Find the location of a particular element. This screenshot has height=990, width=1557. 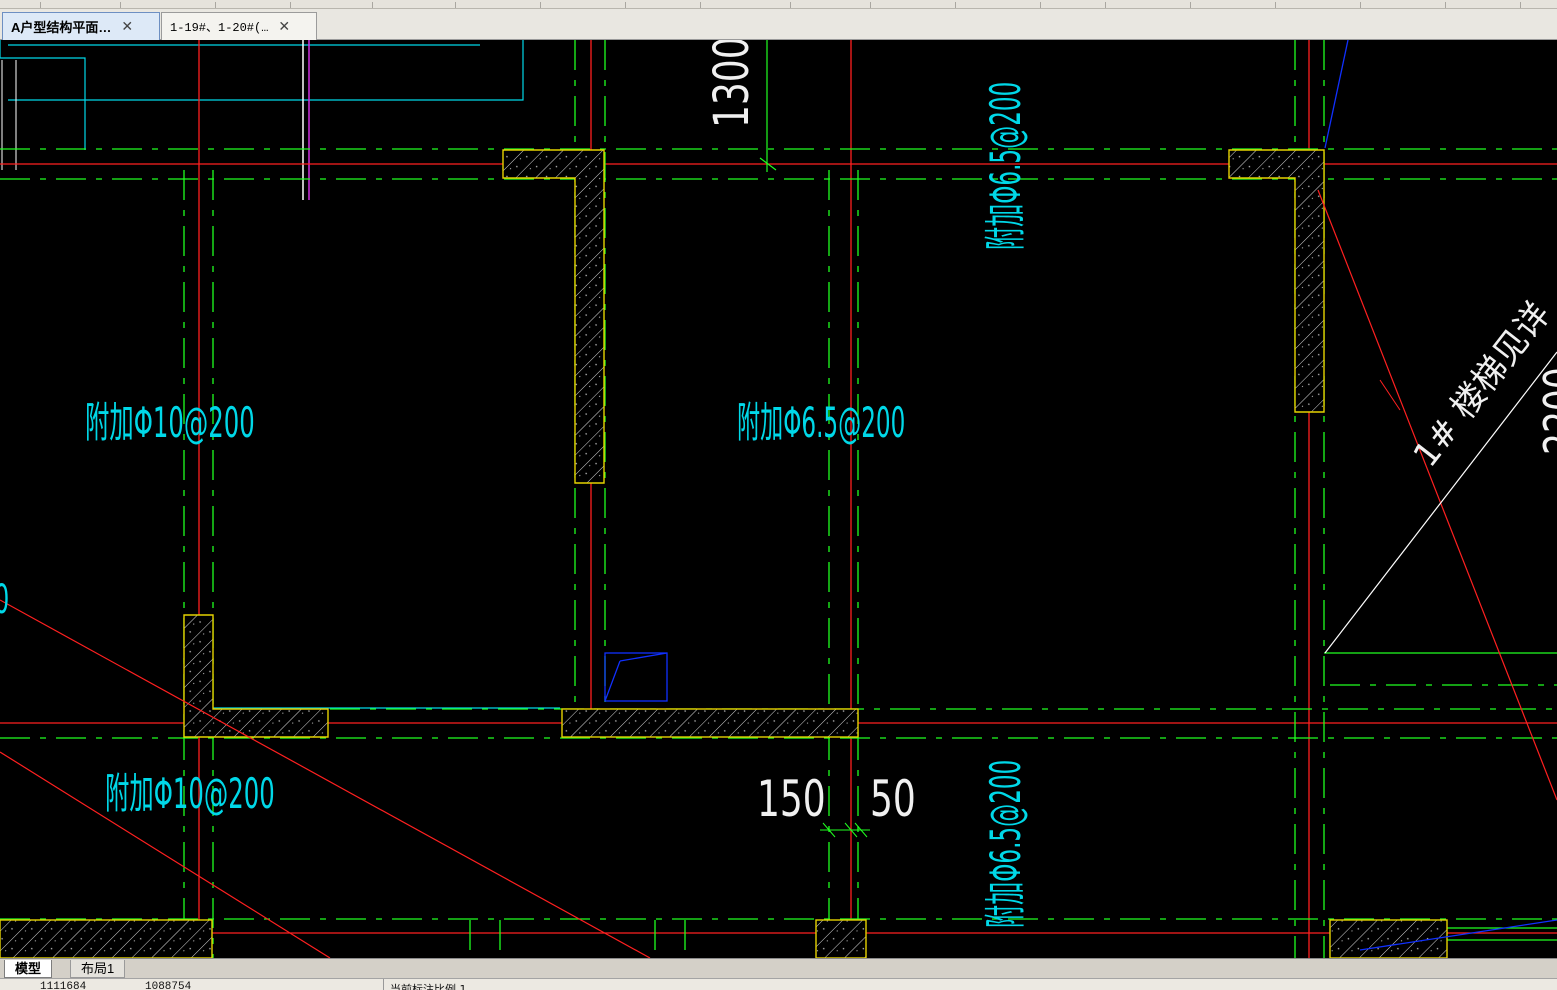

partial-label: 0 is located at coordinates (4, 600).